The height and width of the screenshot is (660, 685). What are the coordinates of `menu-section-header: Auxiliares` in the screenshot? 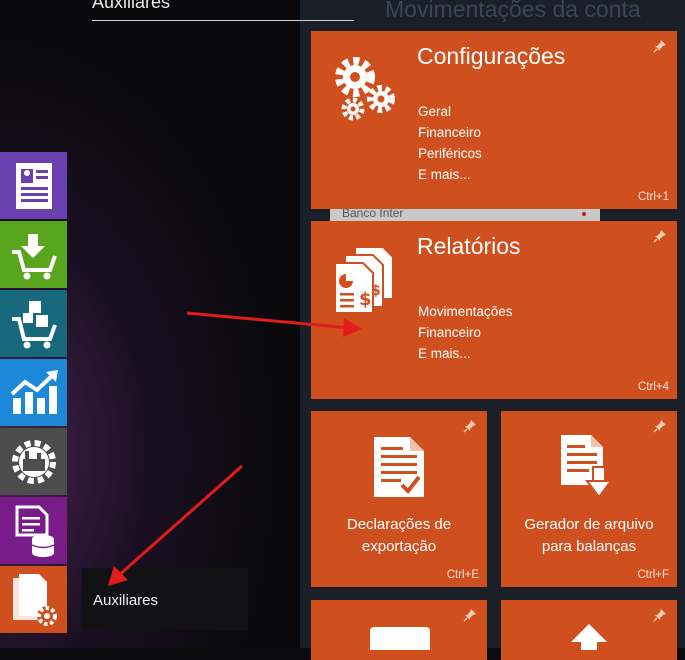 It's located at (131, 6).